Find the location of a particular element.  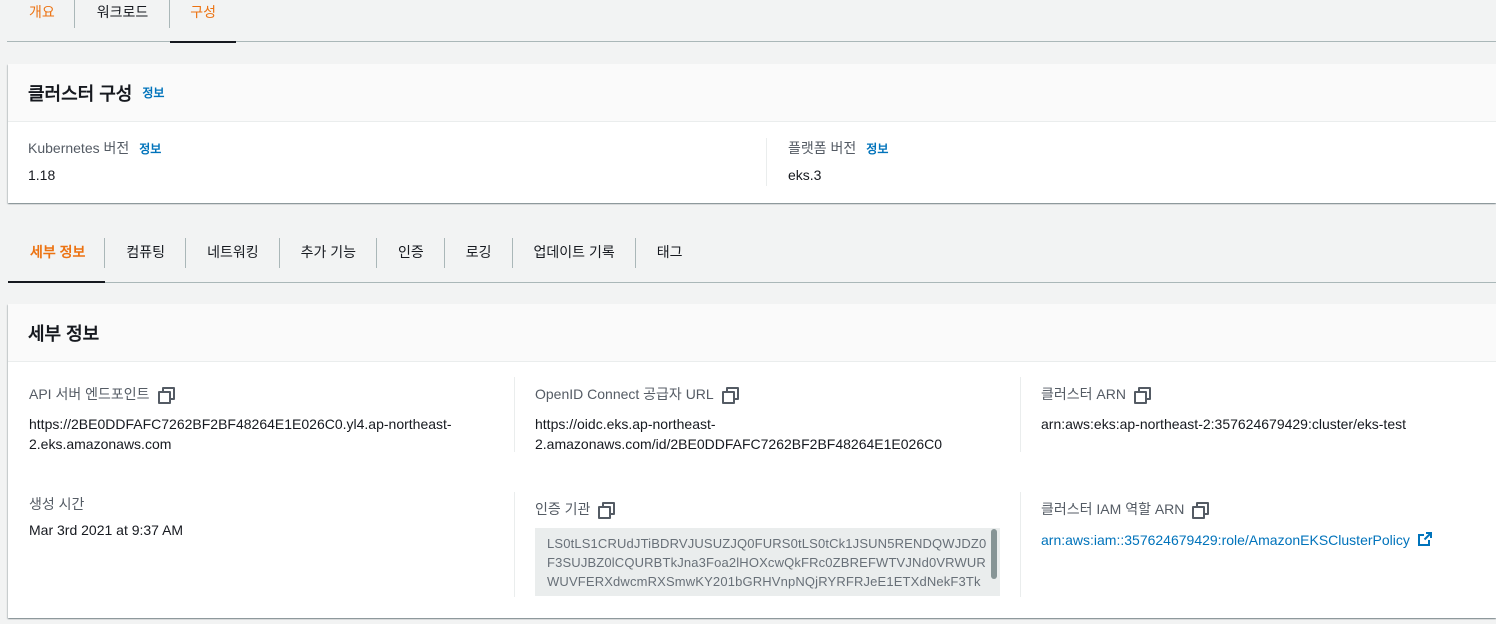

api-endpoint-line2: 2.eks.amazonaws.com is located at coordinates (100, 444).